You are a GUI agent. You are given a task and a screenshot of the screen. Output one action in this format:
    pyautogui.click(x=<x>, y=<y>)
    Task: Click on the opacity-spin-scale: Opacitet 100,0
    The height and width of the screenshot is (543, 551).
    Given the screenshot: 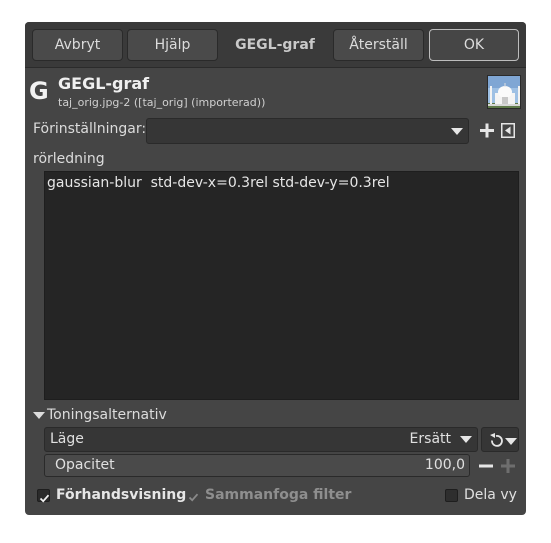 What is the action you would take?
    pyautogui.click(x=257, y=465)
    